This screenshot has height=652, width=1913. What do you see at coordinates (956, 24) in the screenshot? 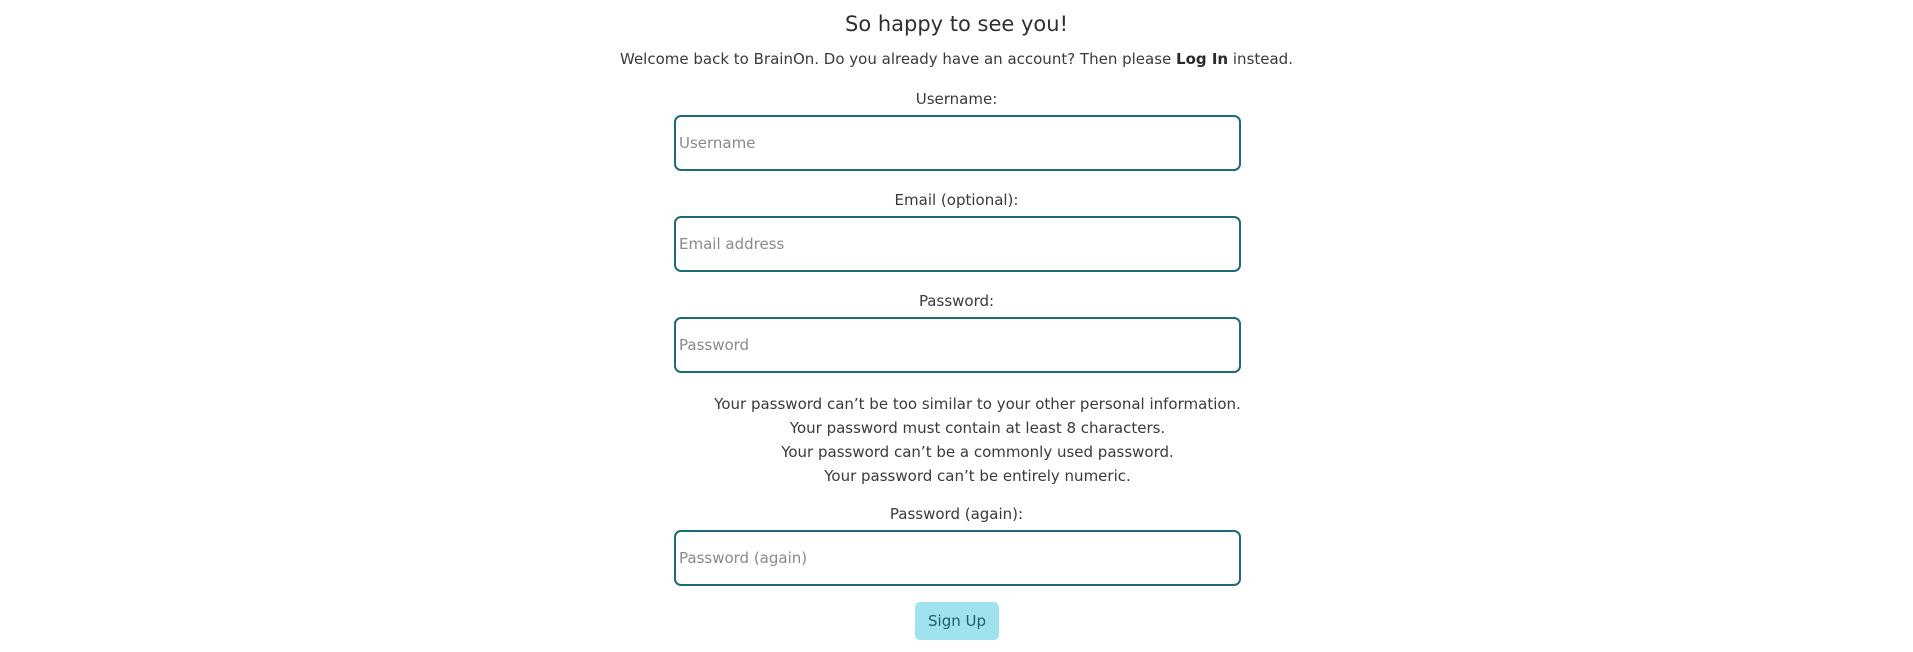
I see `page-title: So happy to see you!` at bounding box center [956, 24].